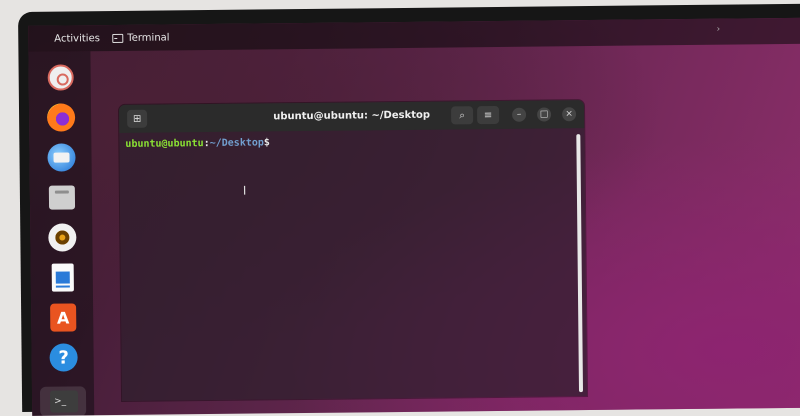 The image size is (800, 416). I want to click on files-icon, so click(62, 197).